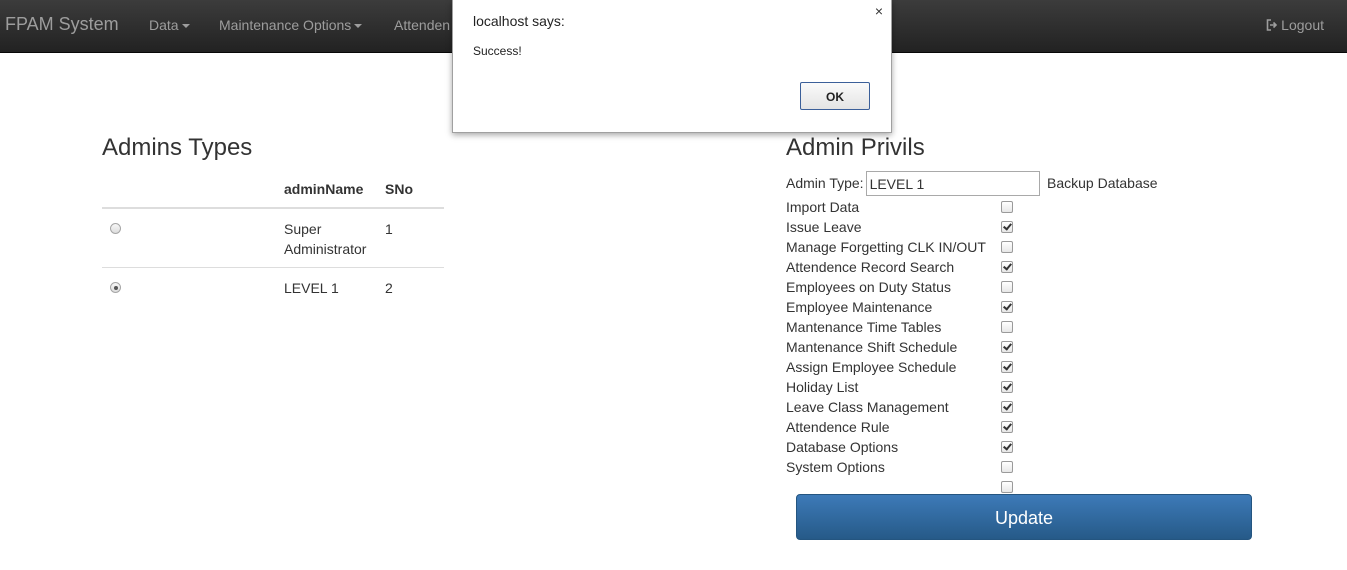 The height and width of the screenshot is (570, 1347). I want to click on priv-label-leave-class-management: Leave Class Management, so click(867, 407).